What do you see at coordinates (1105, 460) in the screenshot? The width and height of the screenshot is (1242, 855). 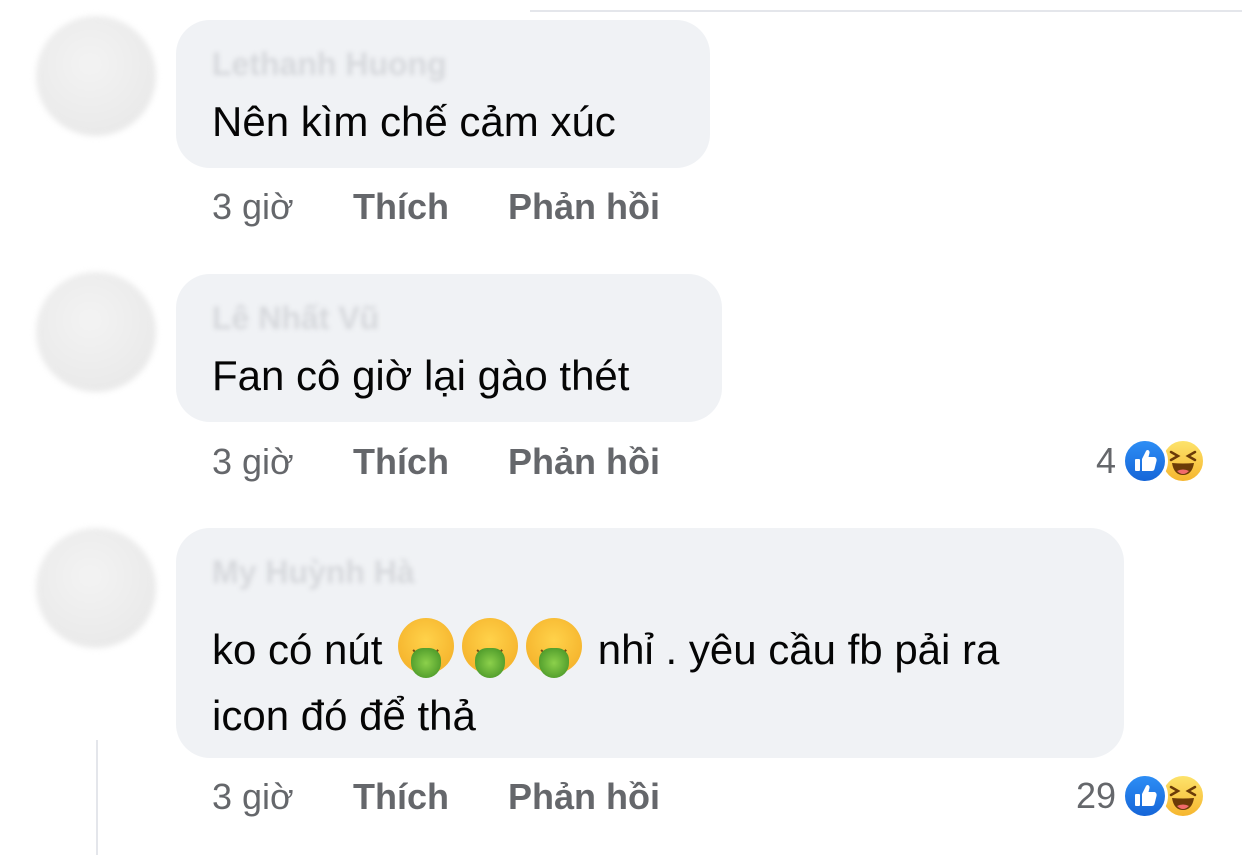 I see `reaction-count: 4` at bounding box center [1105, 460].